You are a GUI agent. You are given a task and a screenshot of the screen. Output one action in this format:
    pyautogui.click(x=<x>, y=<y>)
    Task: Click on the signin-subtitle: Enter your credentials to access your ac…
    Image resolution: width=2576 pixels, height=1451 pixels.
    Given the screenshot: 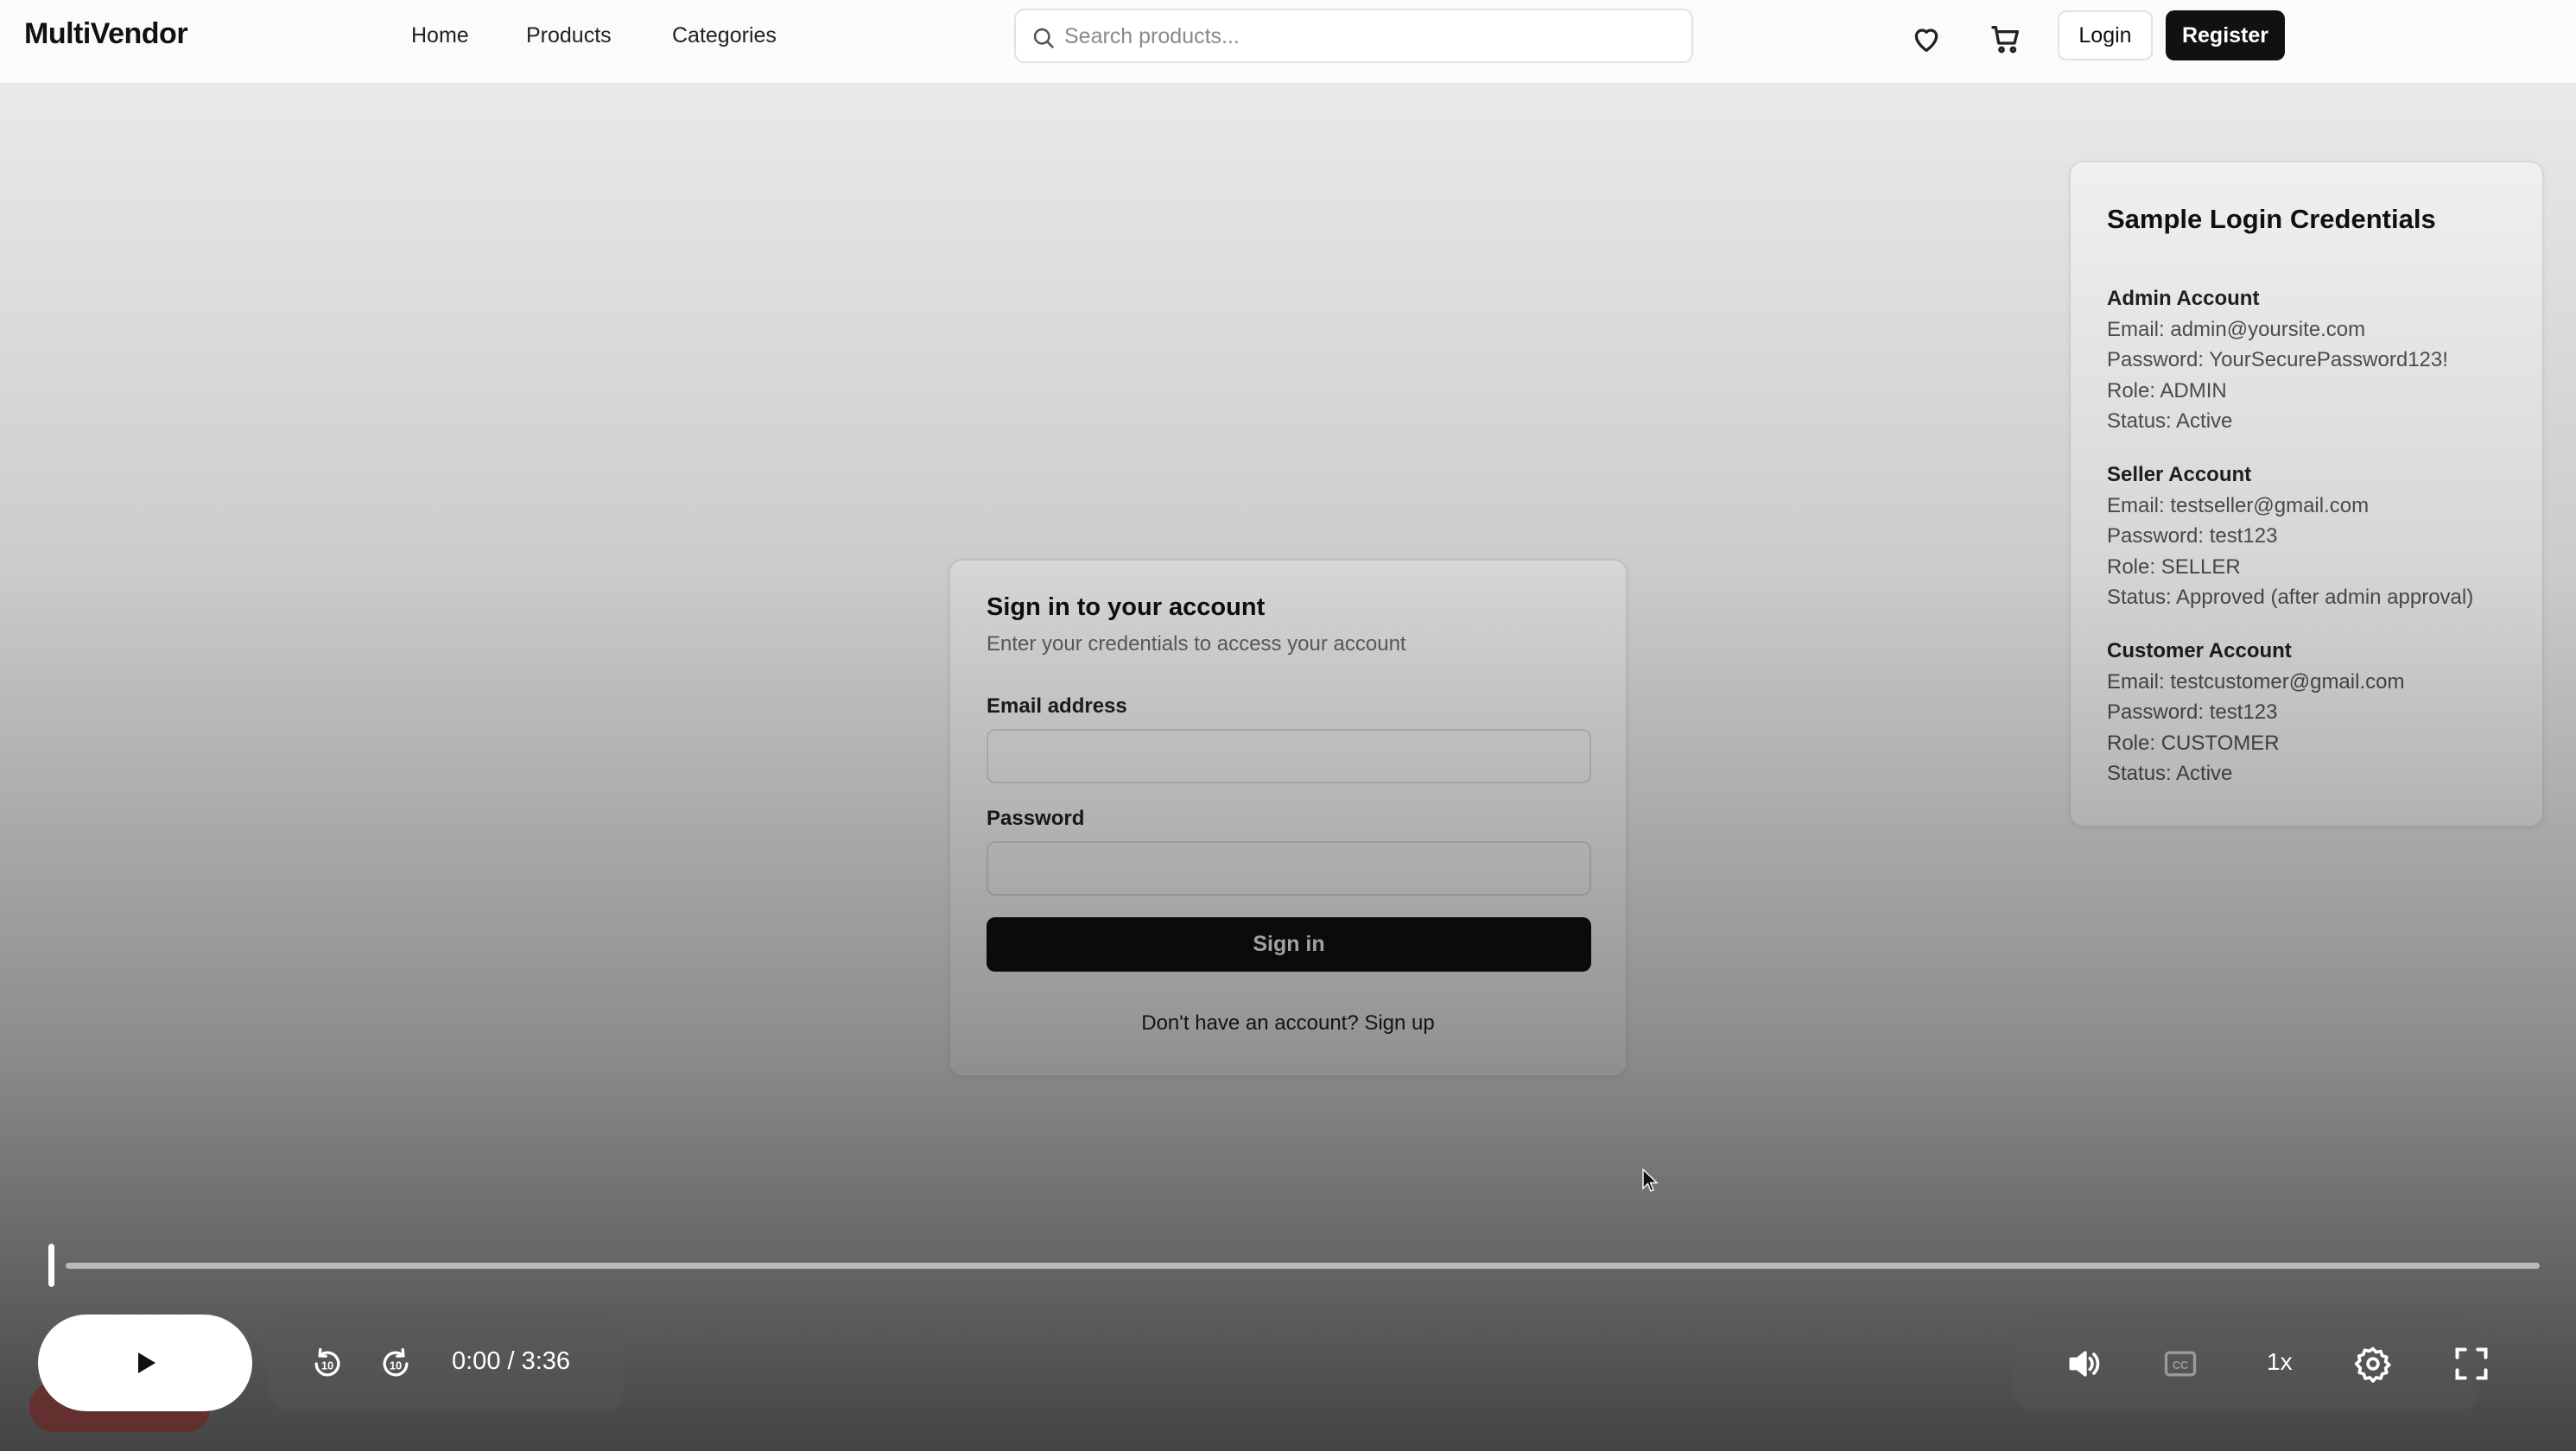 What is the action you would take?
    pyautogui.click(x=1196, y=644)
    